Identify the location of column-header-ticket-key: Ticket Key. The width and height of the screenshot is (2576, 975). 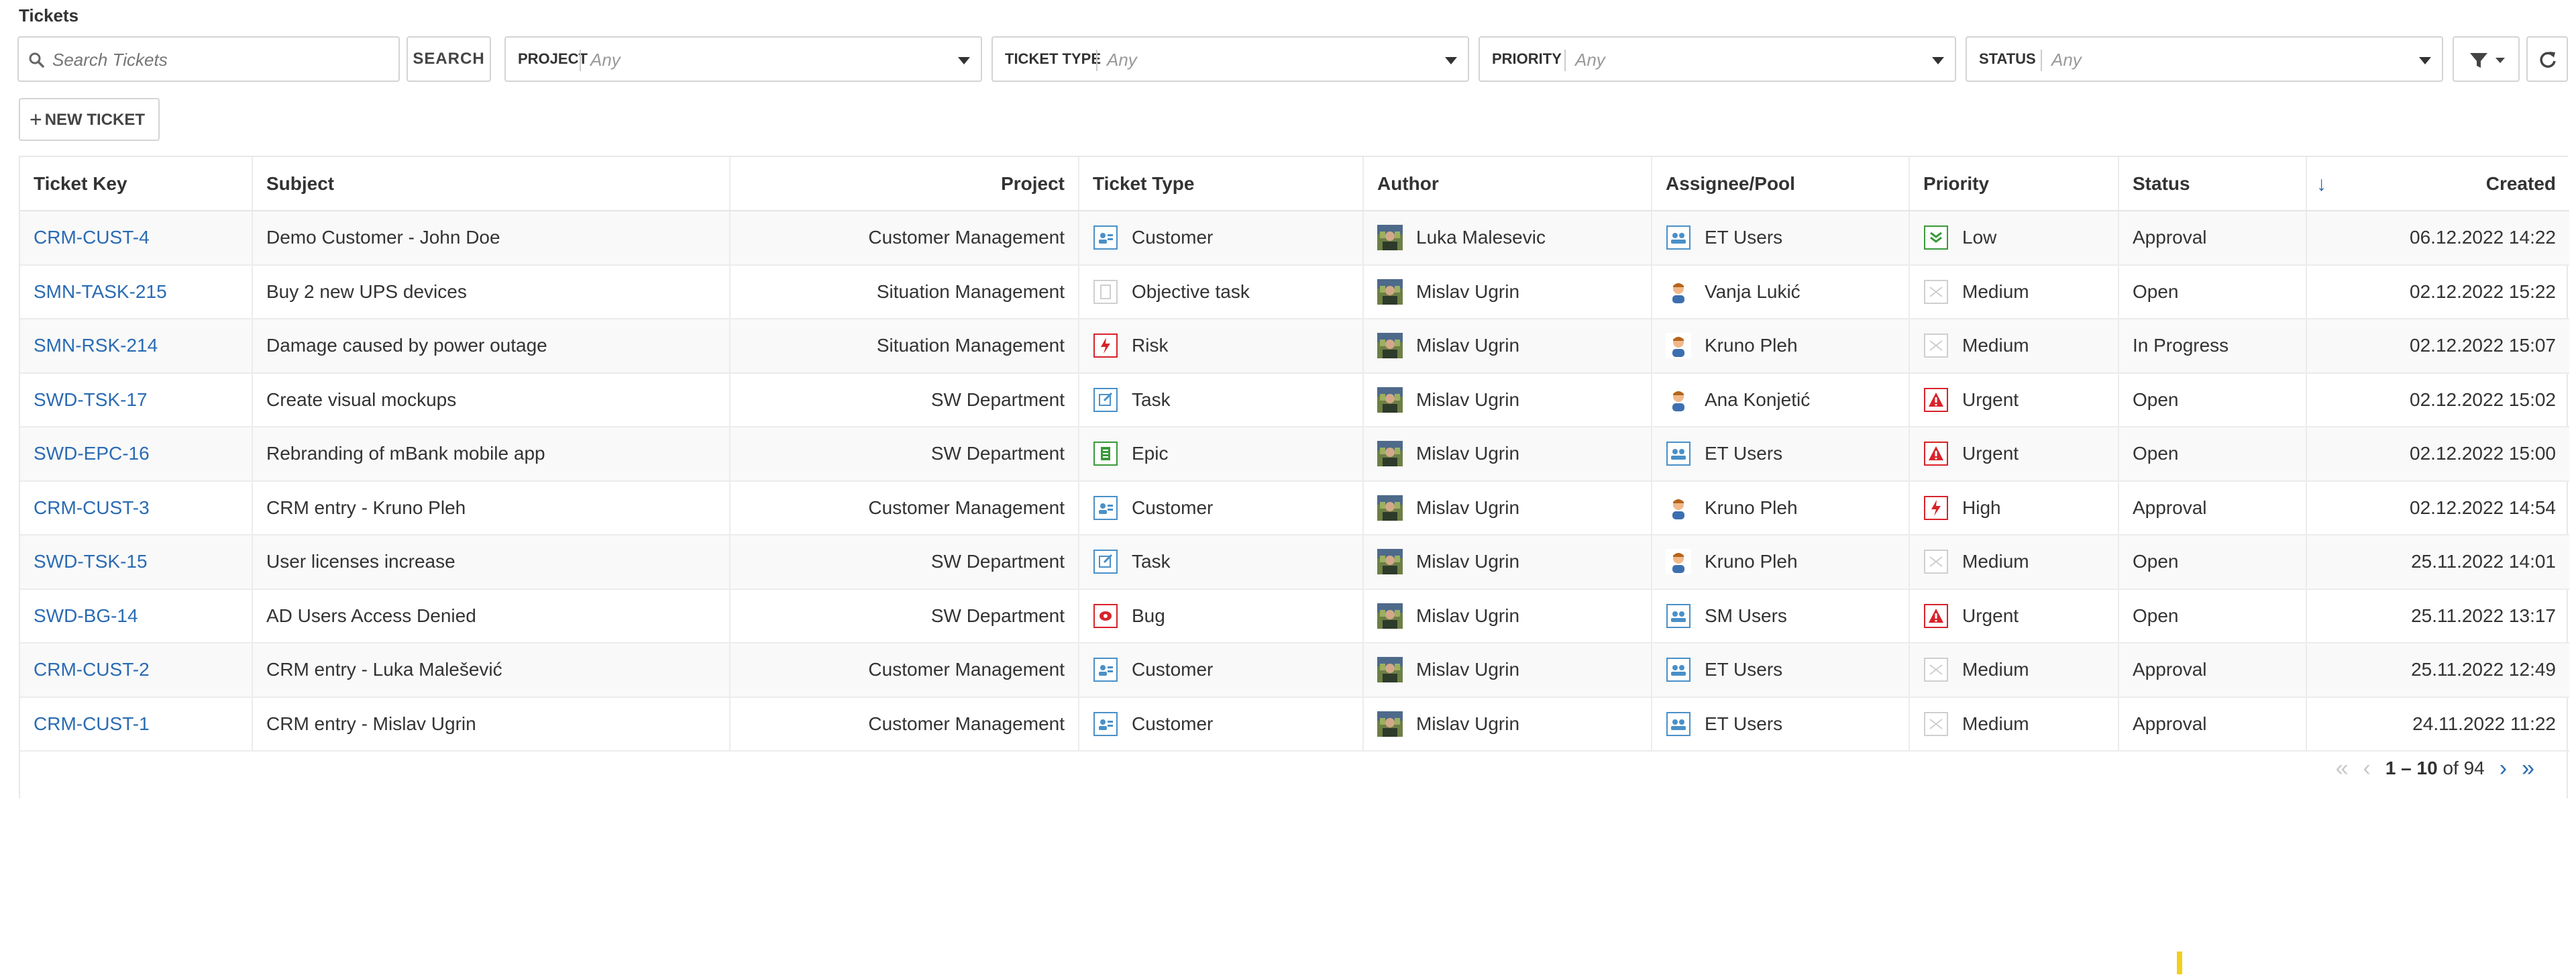
(136, 184).